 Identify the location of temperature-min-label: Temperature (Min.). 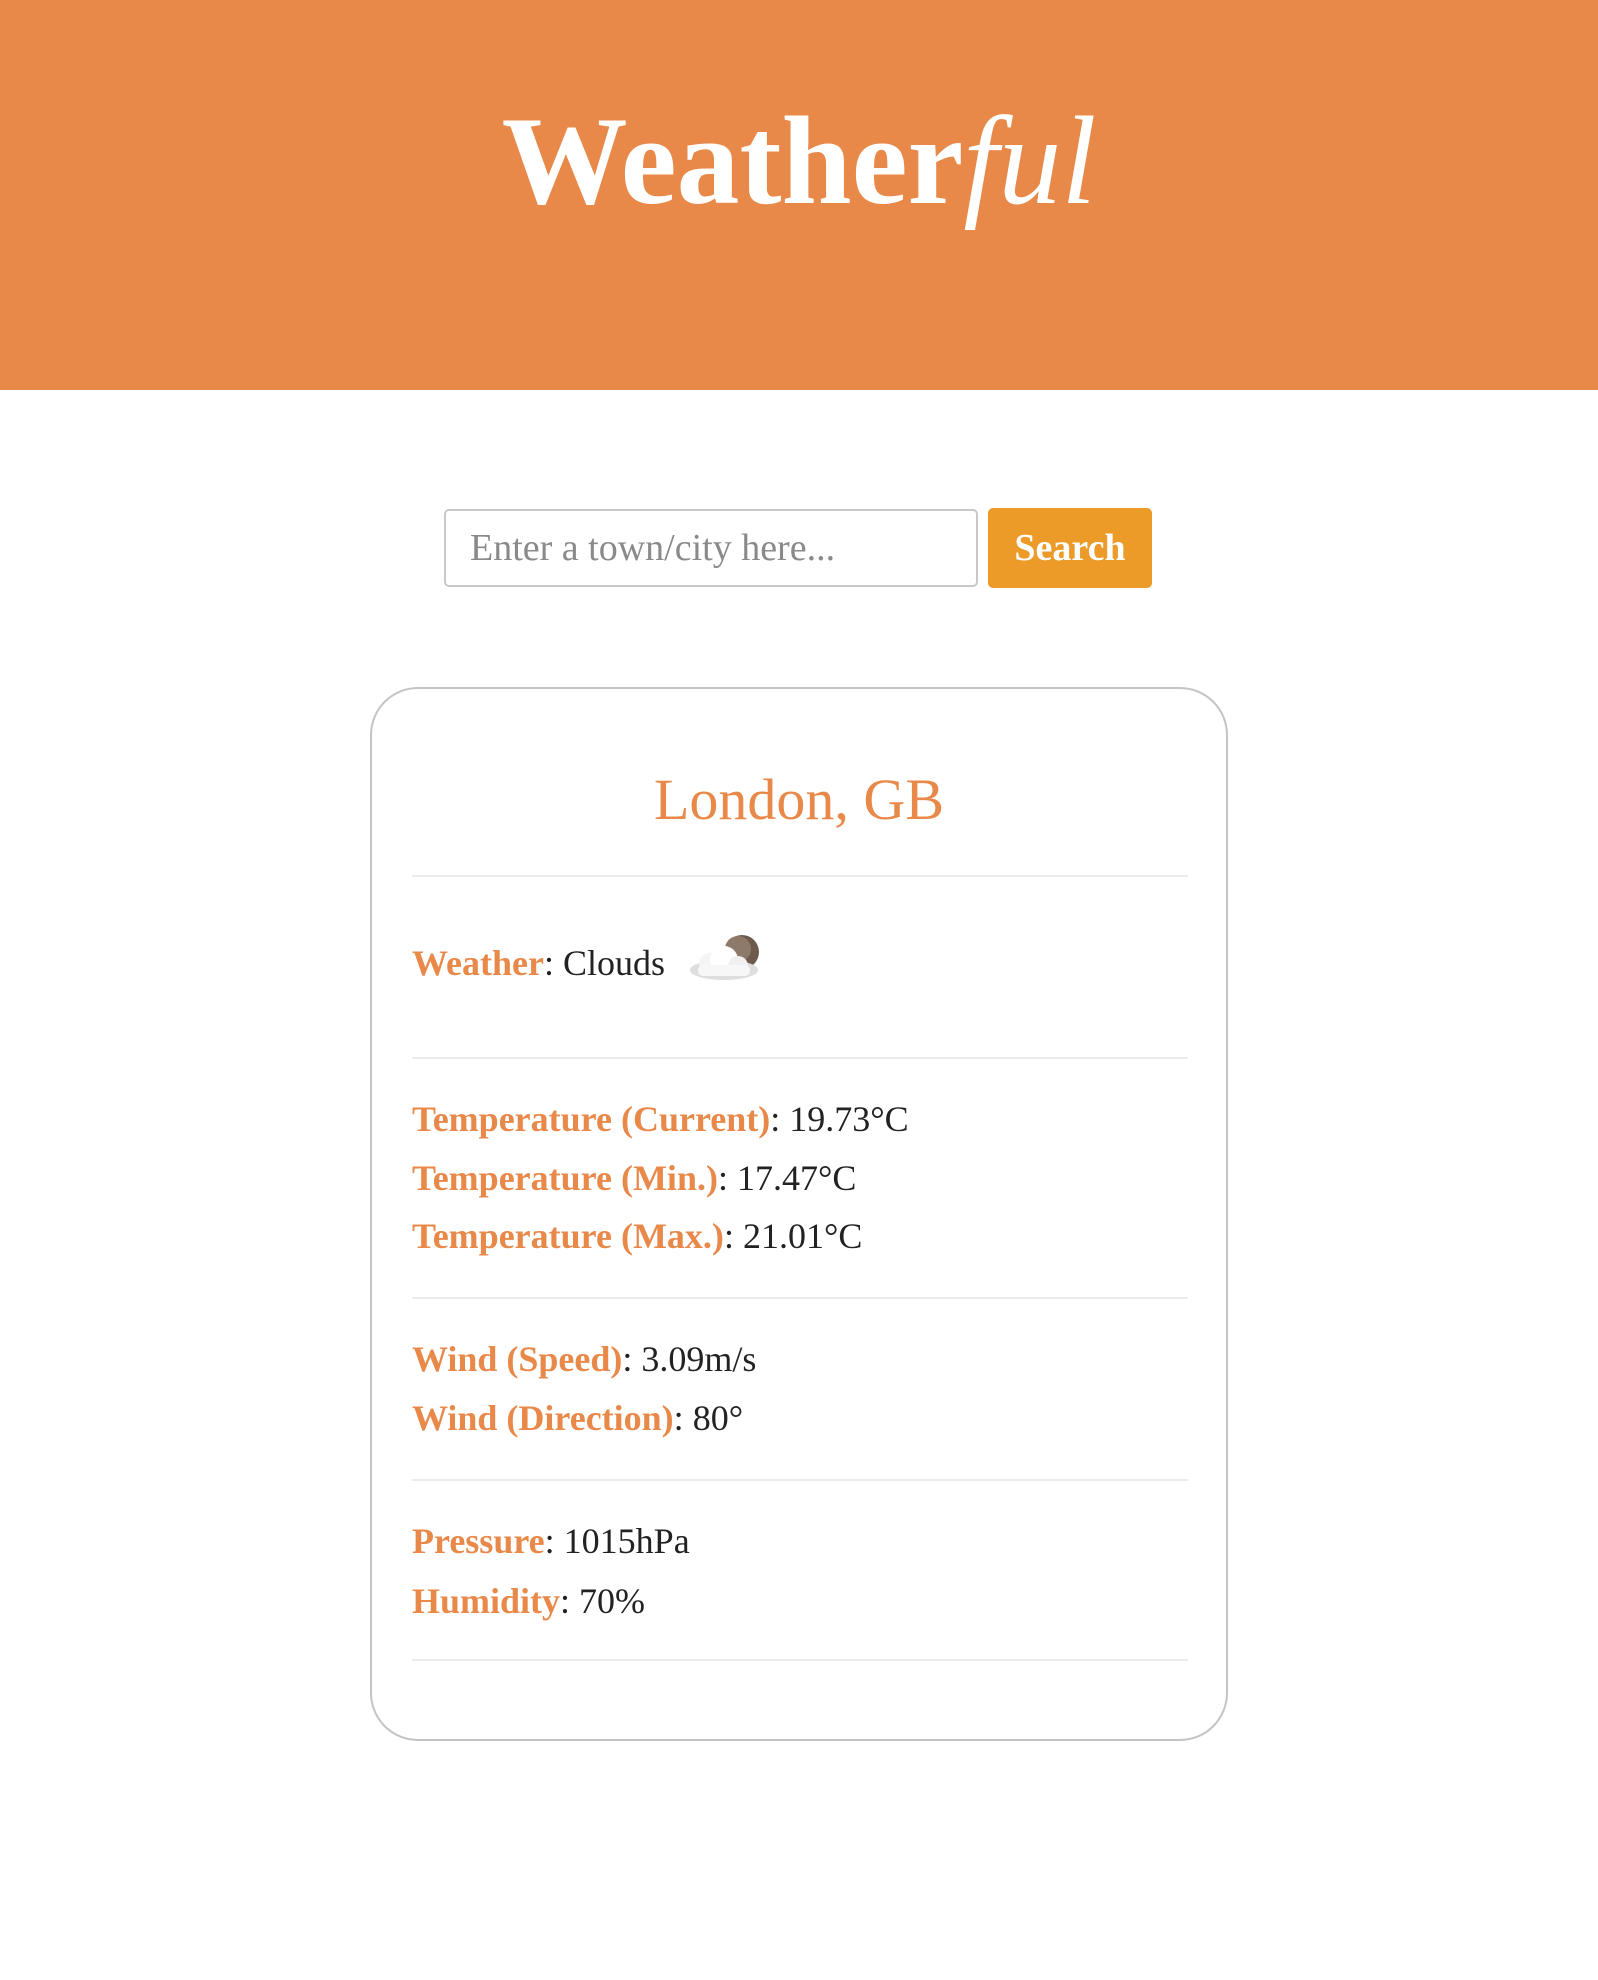
(565, 1178).